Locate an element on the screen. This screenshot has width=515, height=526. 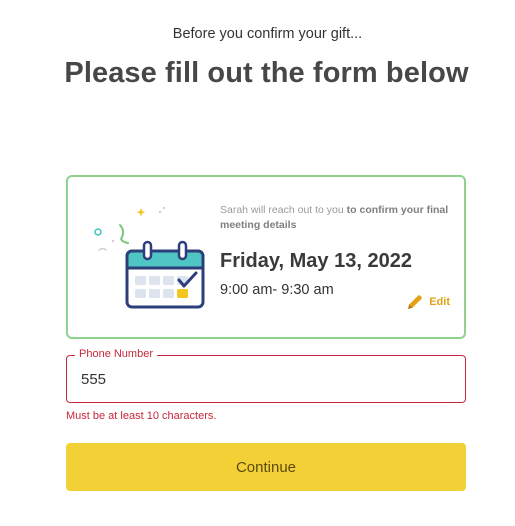
edit-meeting-button: Edit is located at coordinates (427, 302).